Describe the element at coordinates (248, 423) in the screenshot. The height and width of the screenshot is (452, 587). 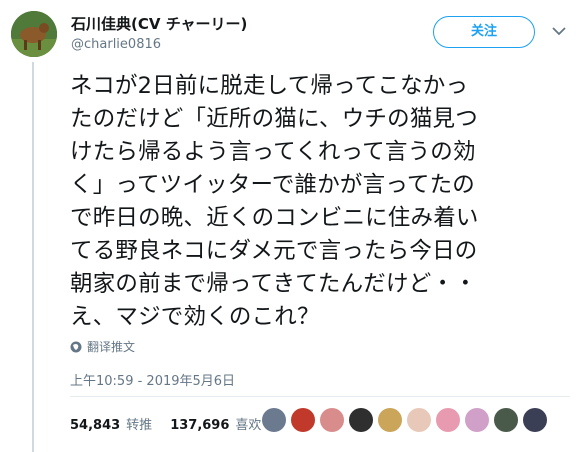
I see `like-label: 喜欢` at that location.